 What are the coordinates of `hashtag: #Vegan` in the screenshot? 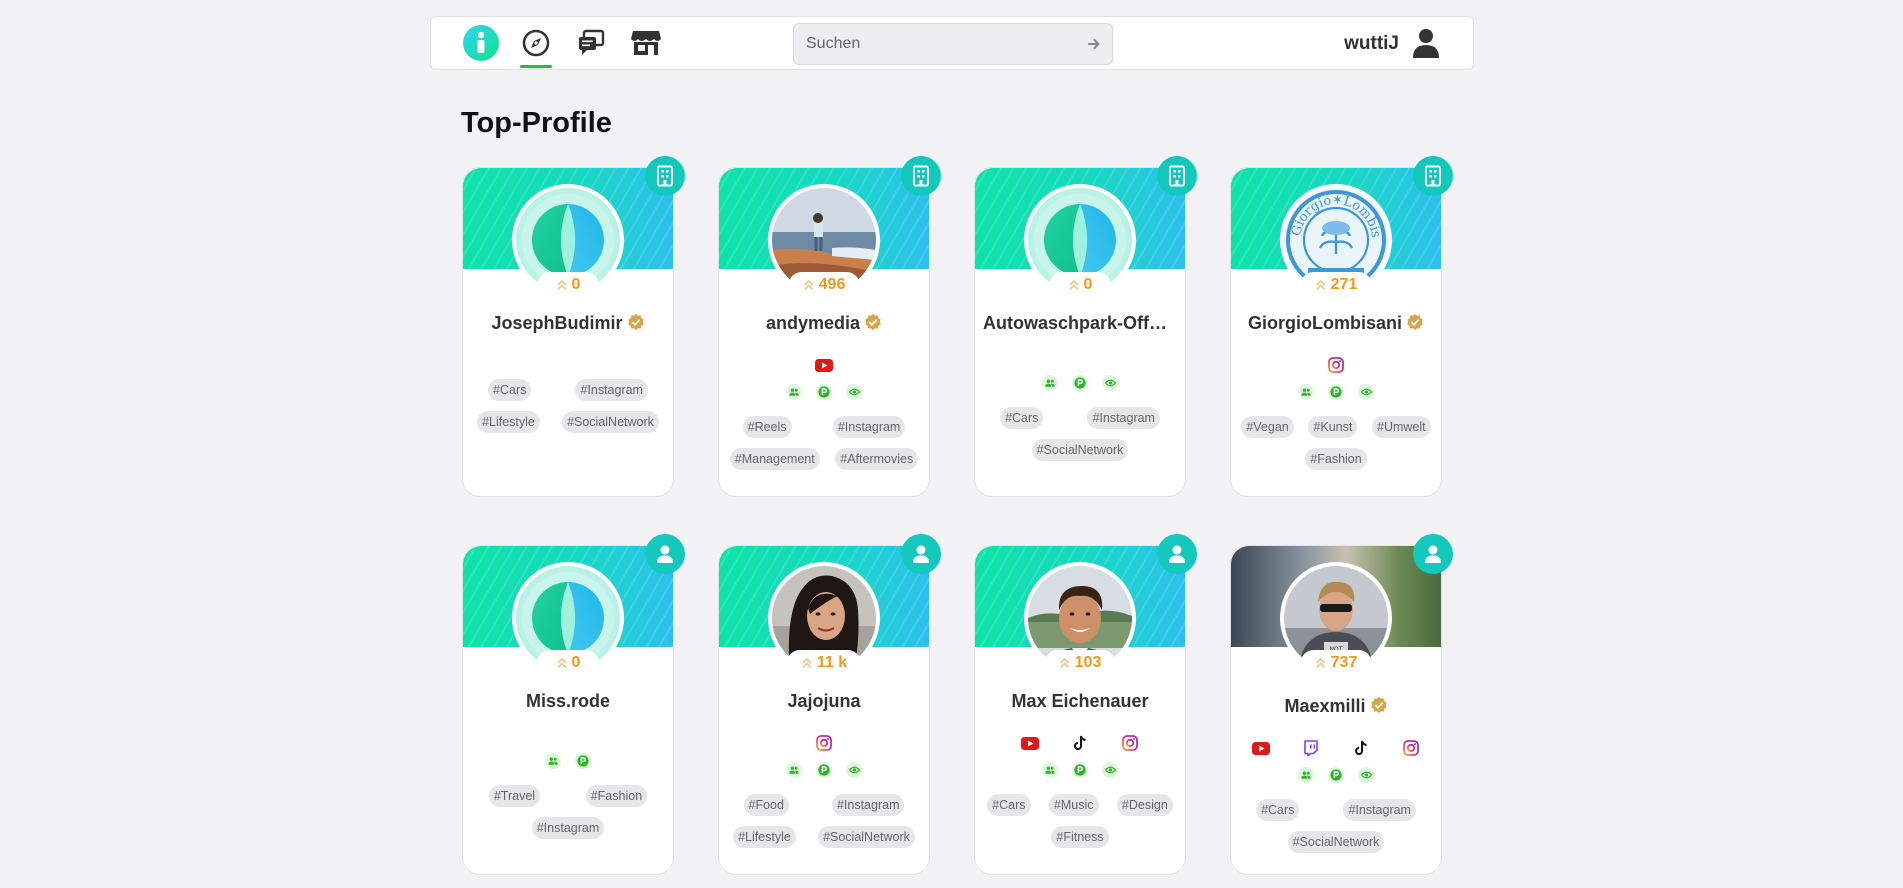 It's located at (1267, 427).